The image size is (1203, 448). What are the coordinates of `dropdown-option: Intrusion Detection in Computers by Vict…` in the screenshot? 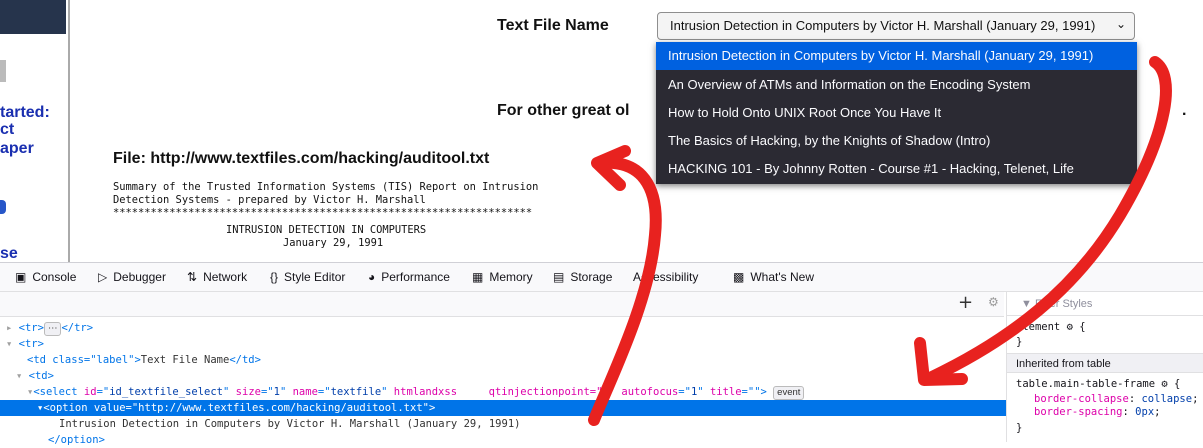 It's located at (896, 56).